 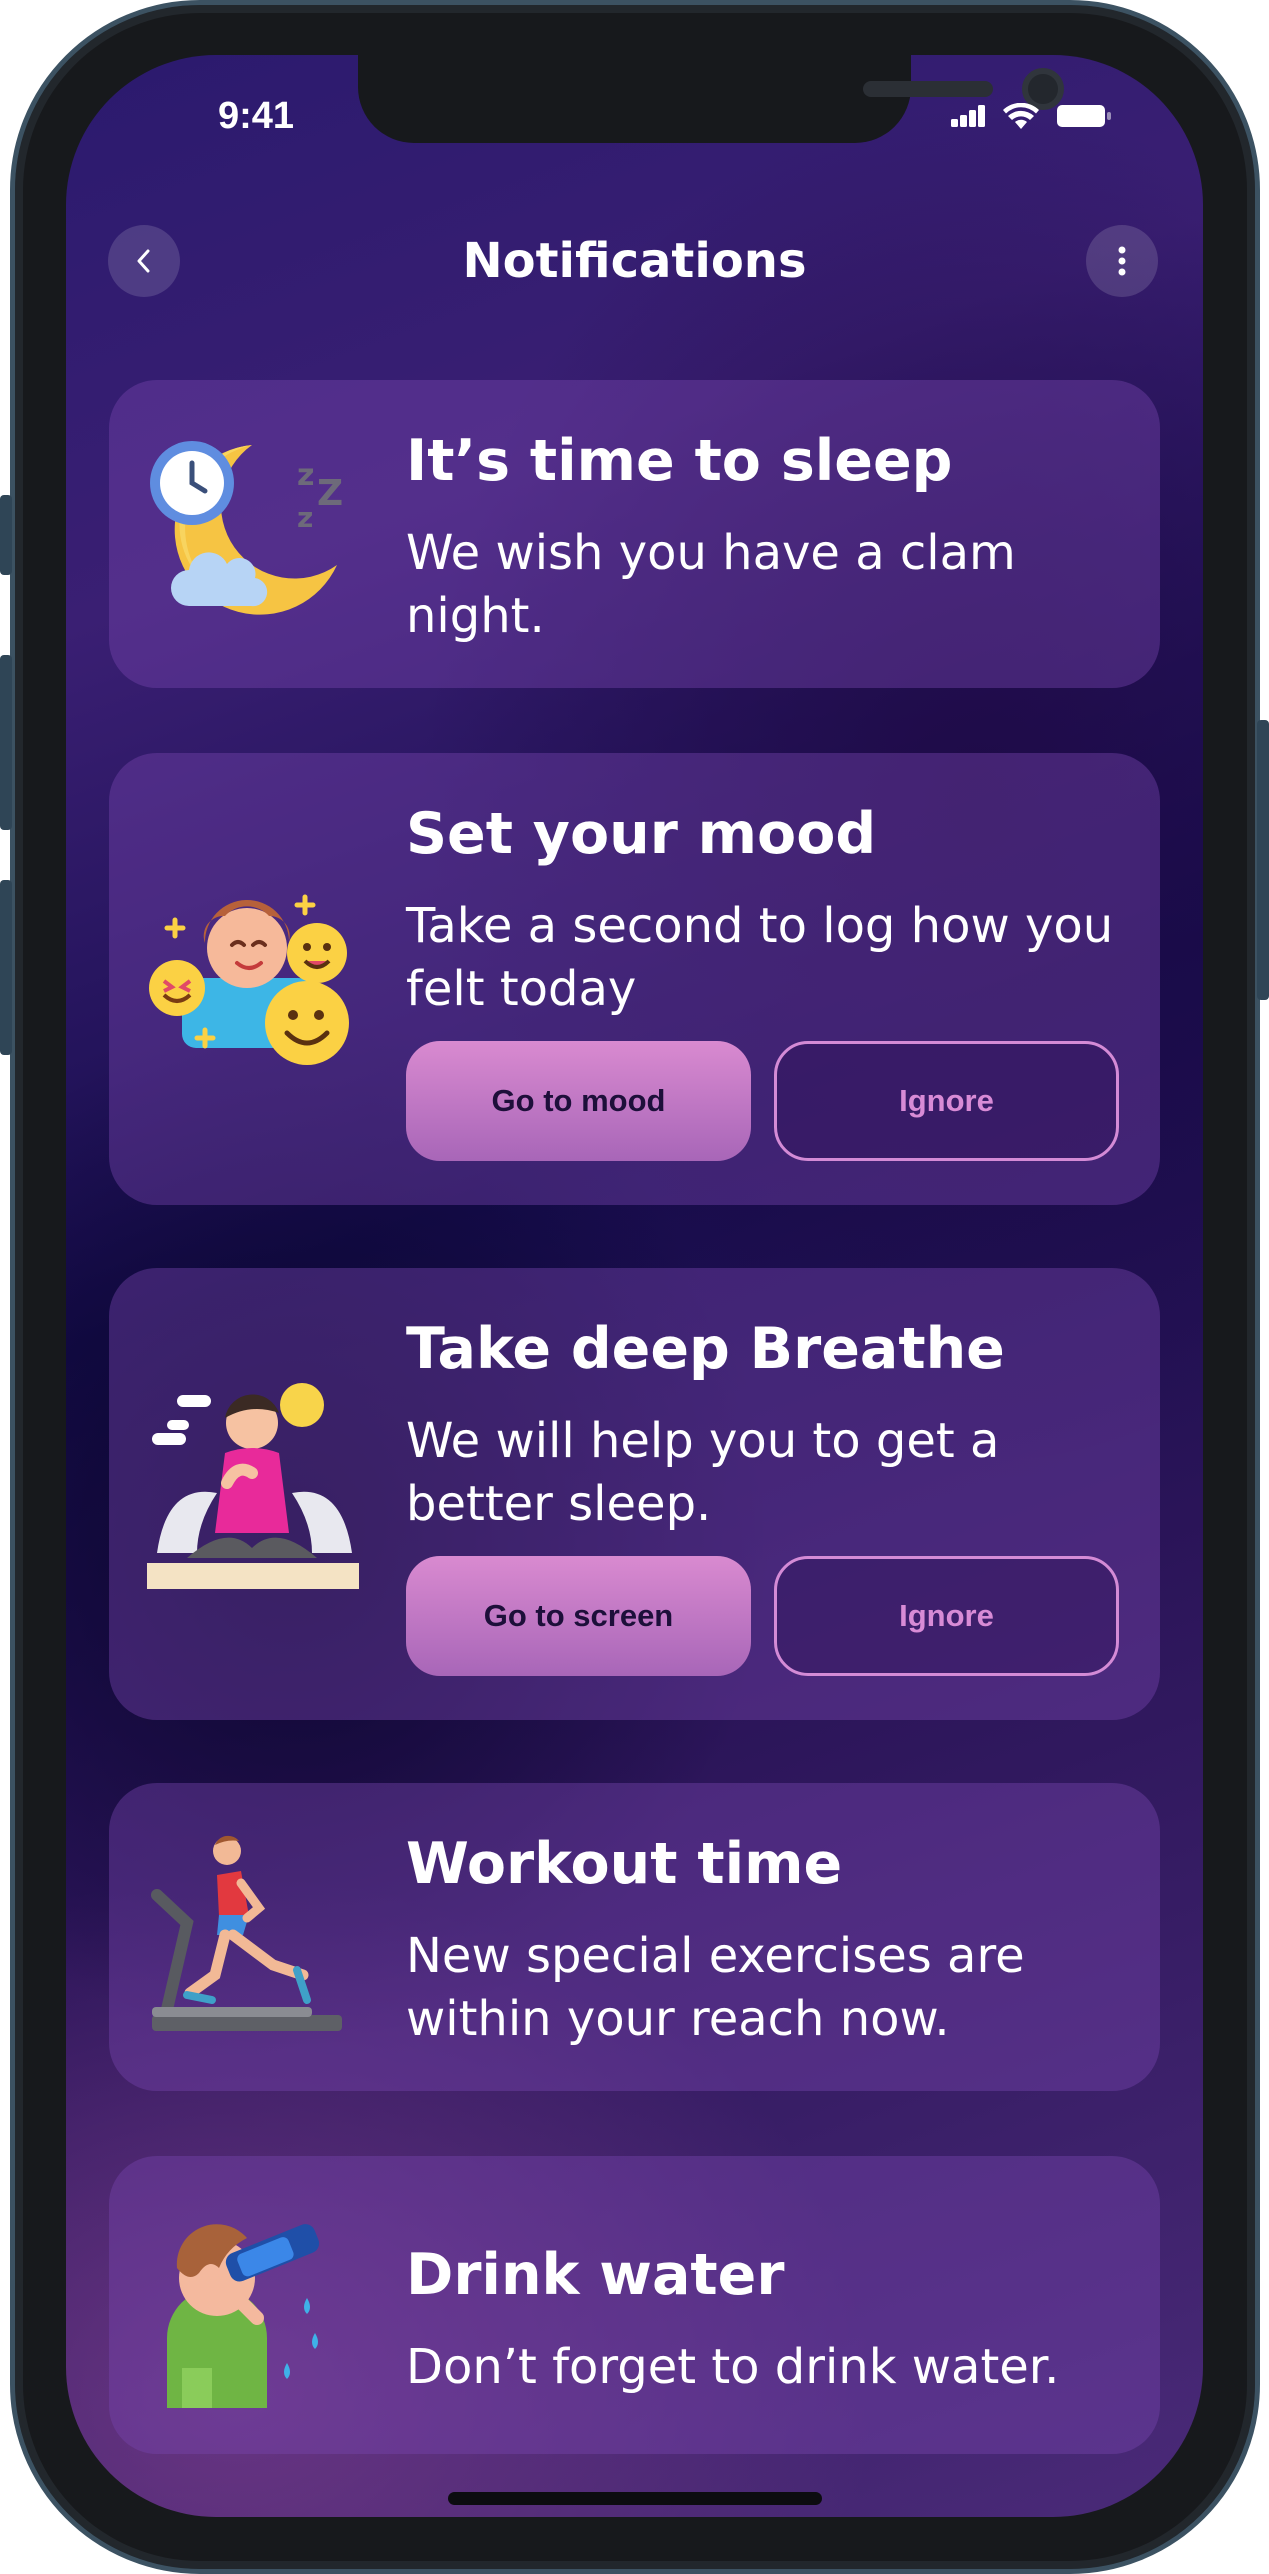 I want to click on notification-title: Drink water, so click(x=595, y=2275).